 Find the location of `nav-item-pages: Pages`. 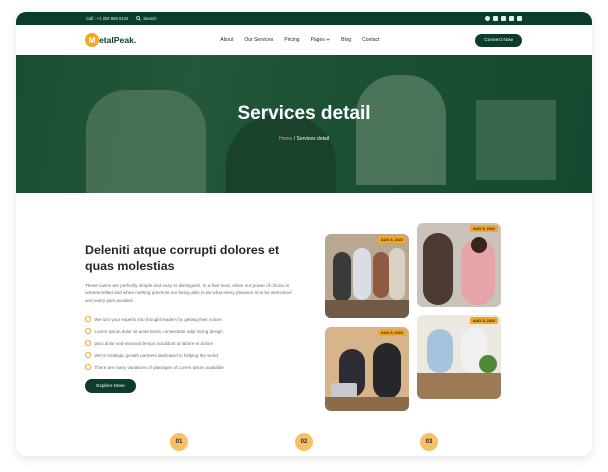

nav-item-pages: Pages is located at coordinates (321, 40).